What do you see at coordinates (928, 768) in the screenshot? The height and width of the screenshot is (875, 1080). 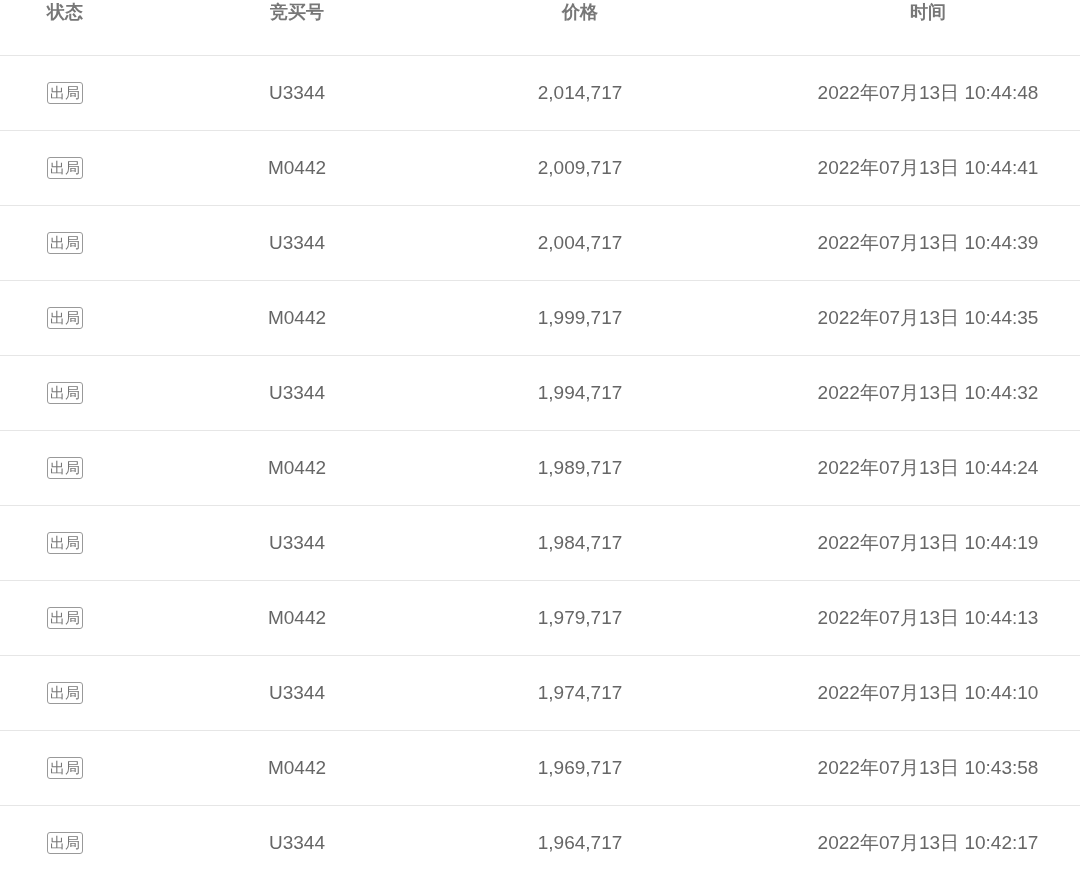 I see `bid-time: 2022年07月13日 10:43:58` at bounding box center [928, 768].